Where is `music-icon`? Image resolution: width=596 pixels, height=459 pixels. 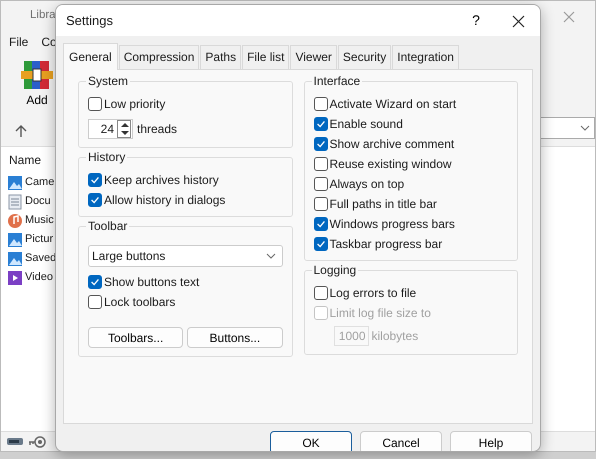 music-icon is located at coordinates (15, 220).